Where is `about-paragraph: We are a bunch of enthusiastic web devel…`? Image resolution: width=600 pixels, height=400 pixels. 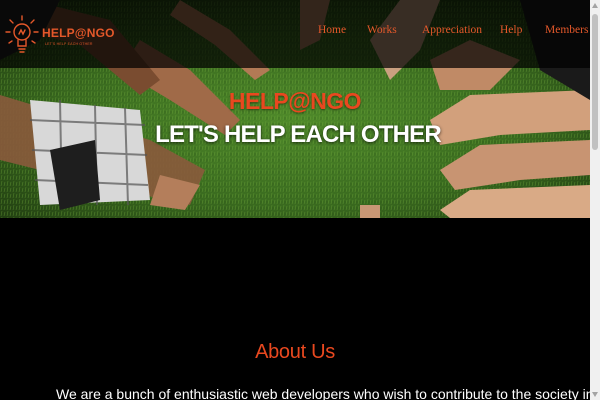
about-paragraph: We are a bunch of enthusiastic web devel… is located at coordinates (326, 393).